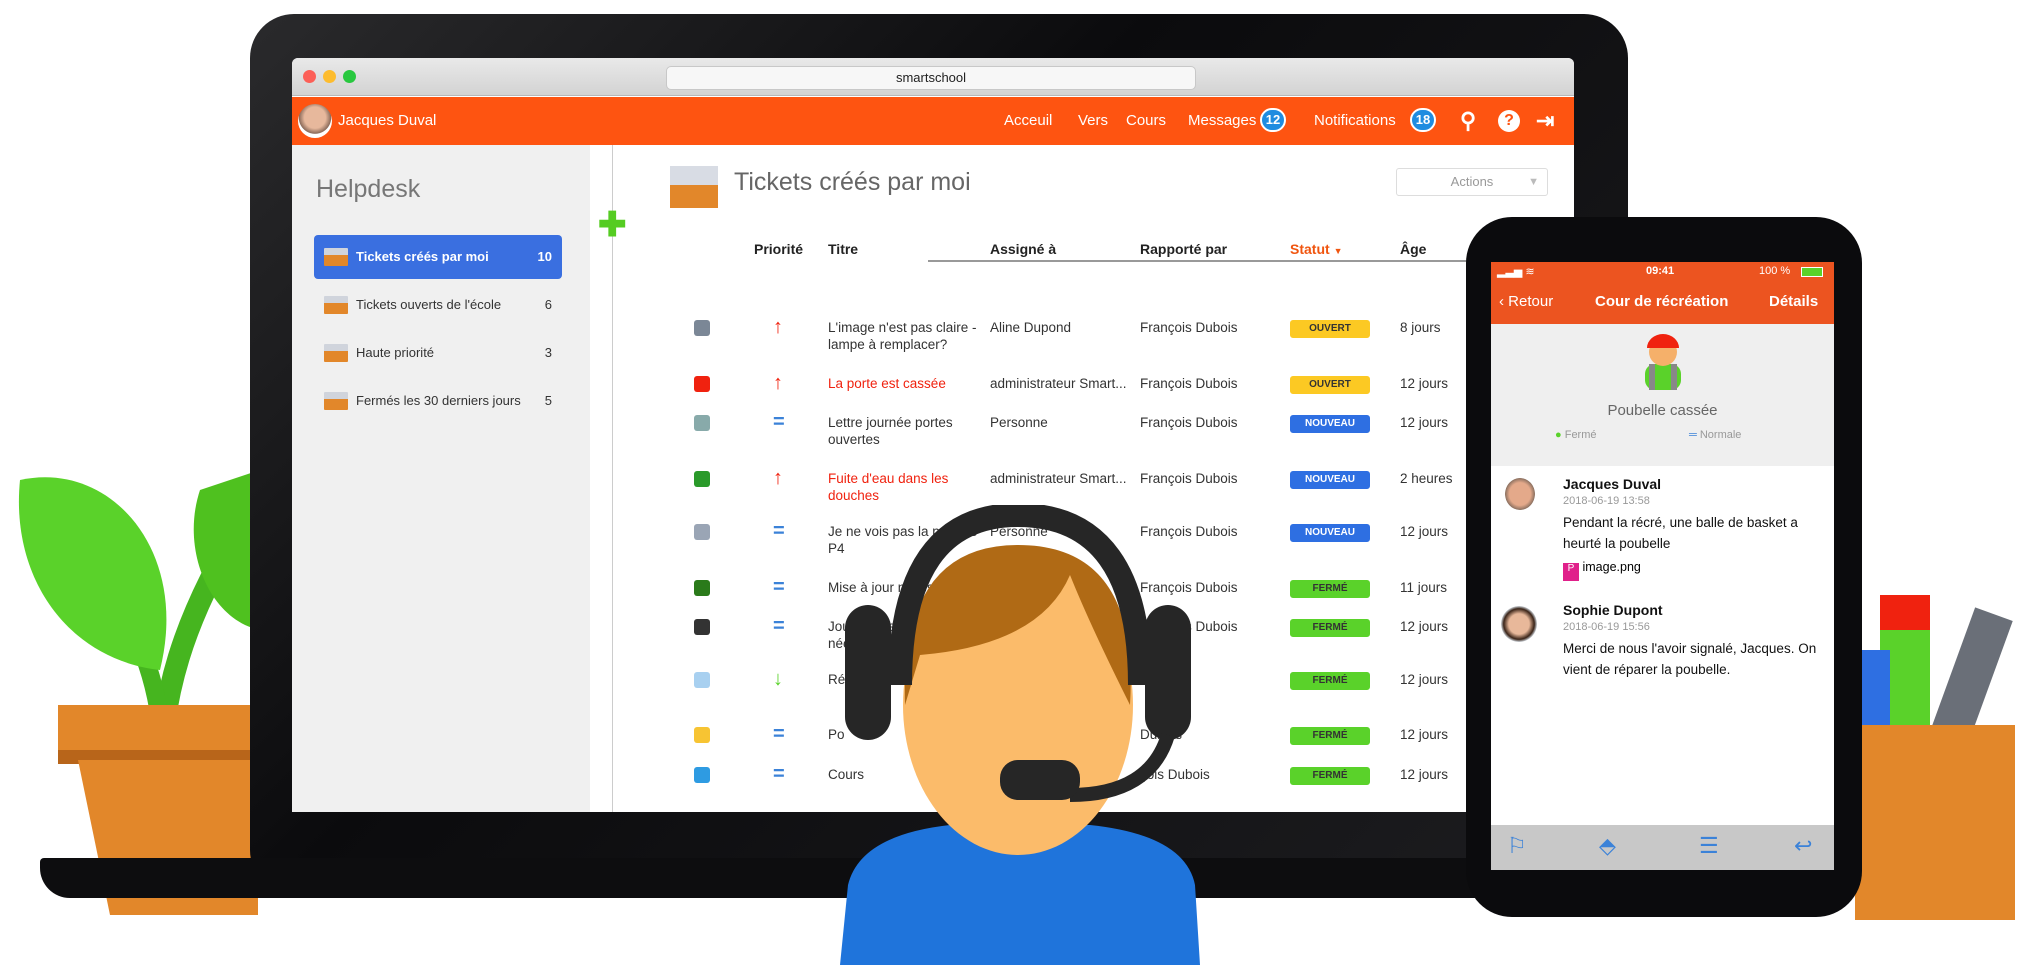 The height and width of the screenshot is (965, 2037). What do you see at coordinates (1611, 567) in the screenshot?
I see `attachment-name: image.png` at bounding box center [1611, 567].